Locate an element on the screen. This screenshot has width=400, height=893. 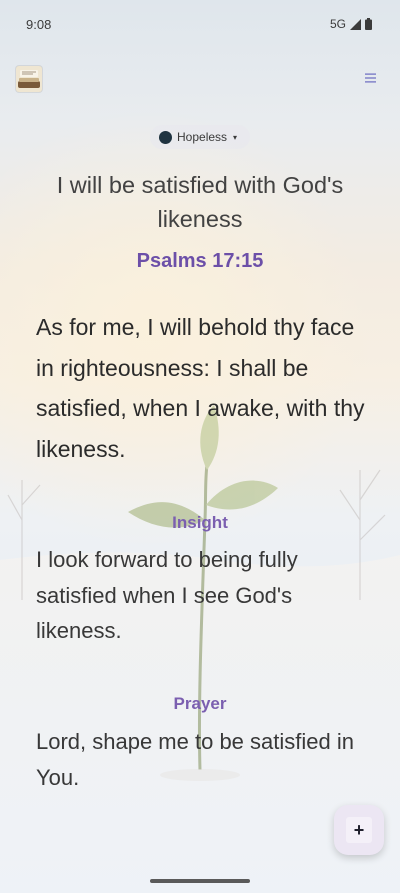
app-logo is located at coordinates (29, 79).